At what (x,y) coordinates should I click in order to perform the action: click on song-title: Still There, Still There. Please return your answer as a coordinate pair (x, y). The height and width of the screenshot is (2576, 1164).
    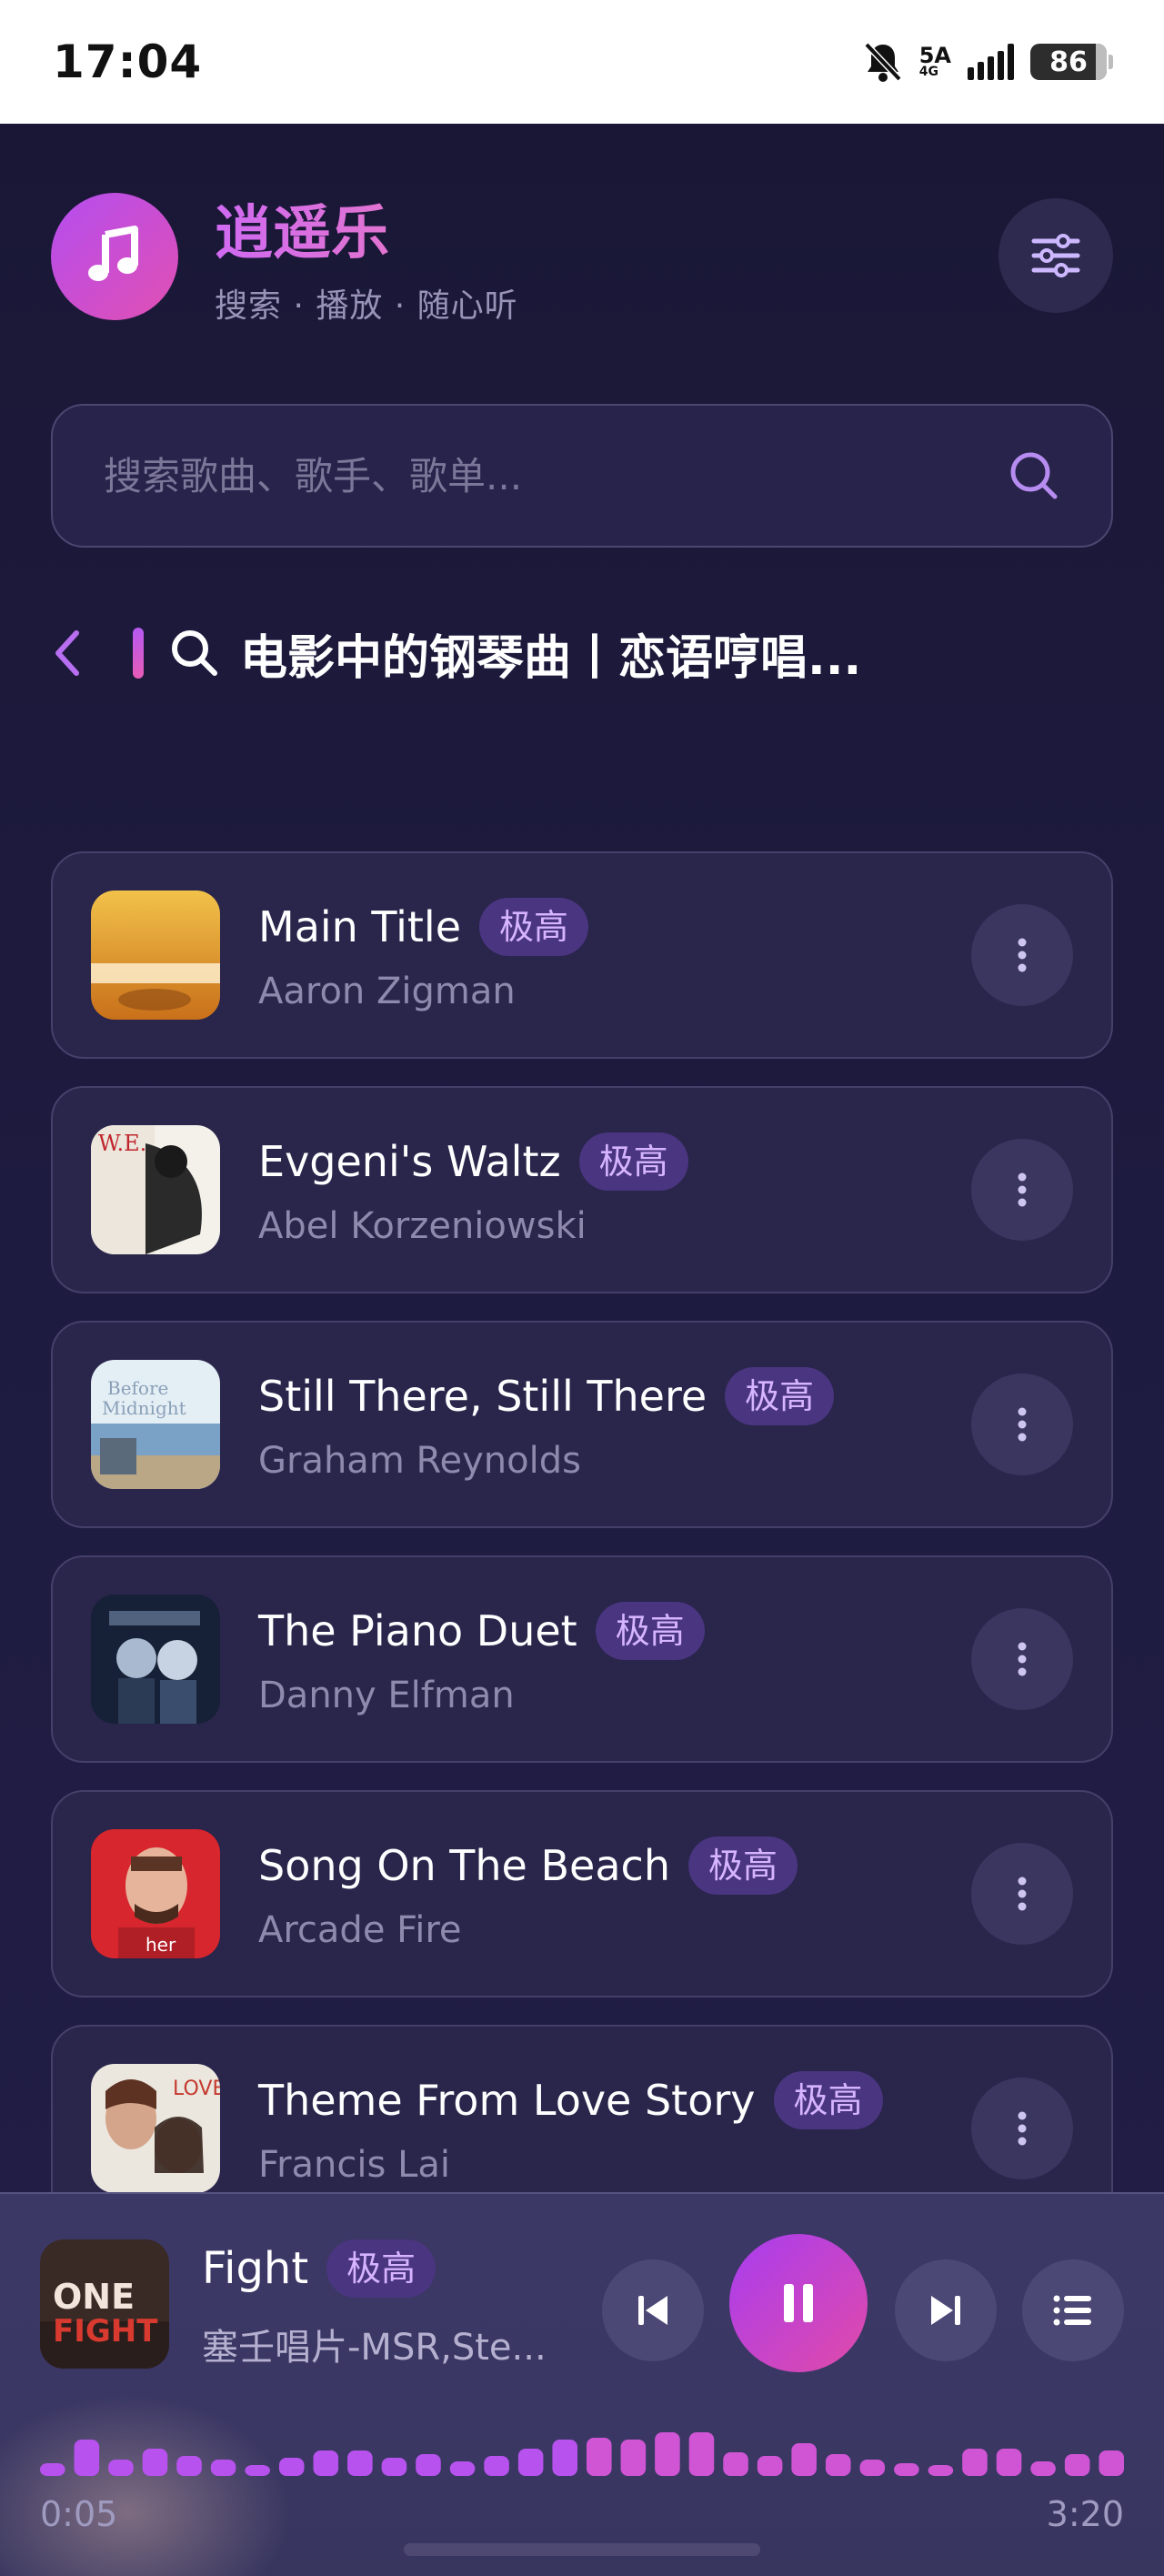
    Looking at the image, I should click on (483, 1396).